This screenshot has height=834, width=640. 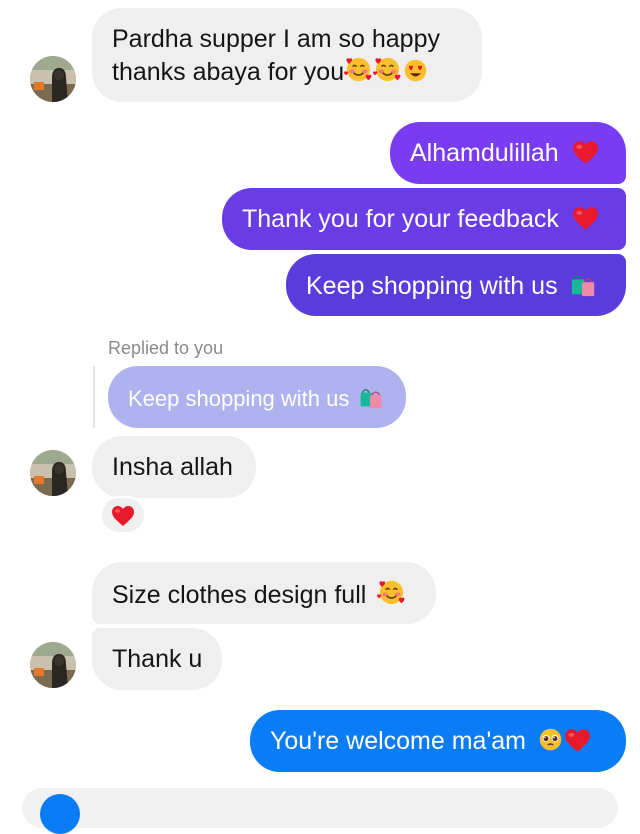 What do you see at coordinates (60, 814) in the screenshot?
I see `camera-button` at bounding box center [60, 814].